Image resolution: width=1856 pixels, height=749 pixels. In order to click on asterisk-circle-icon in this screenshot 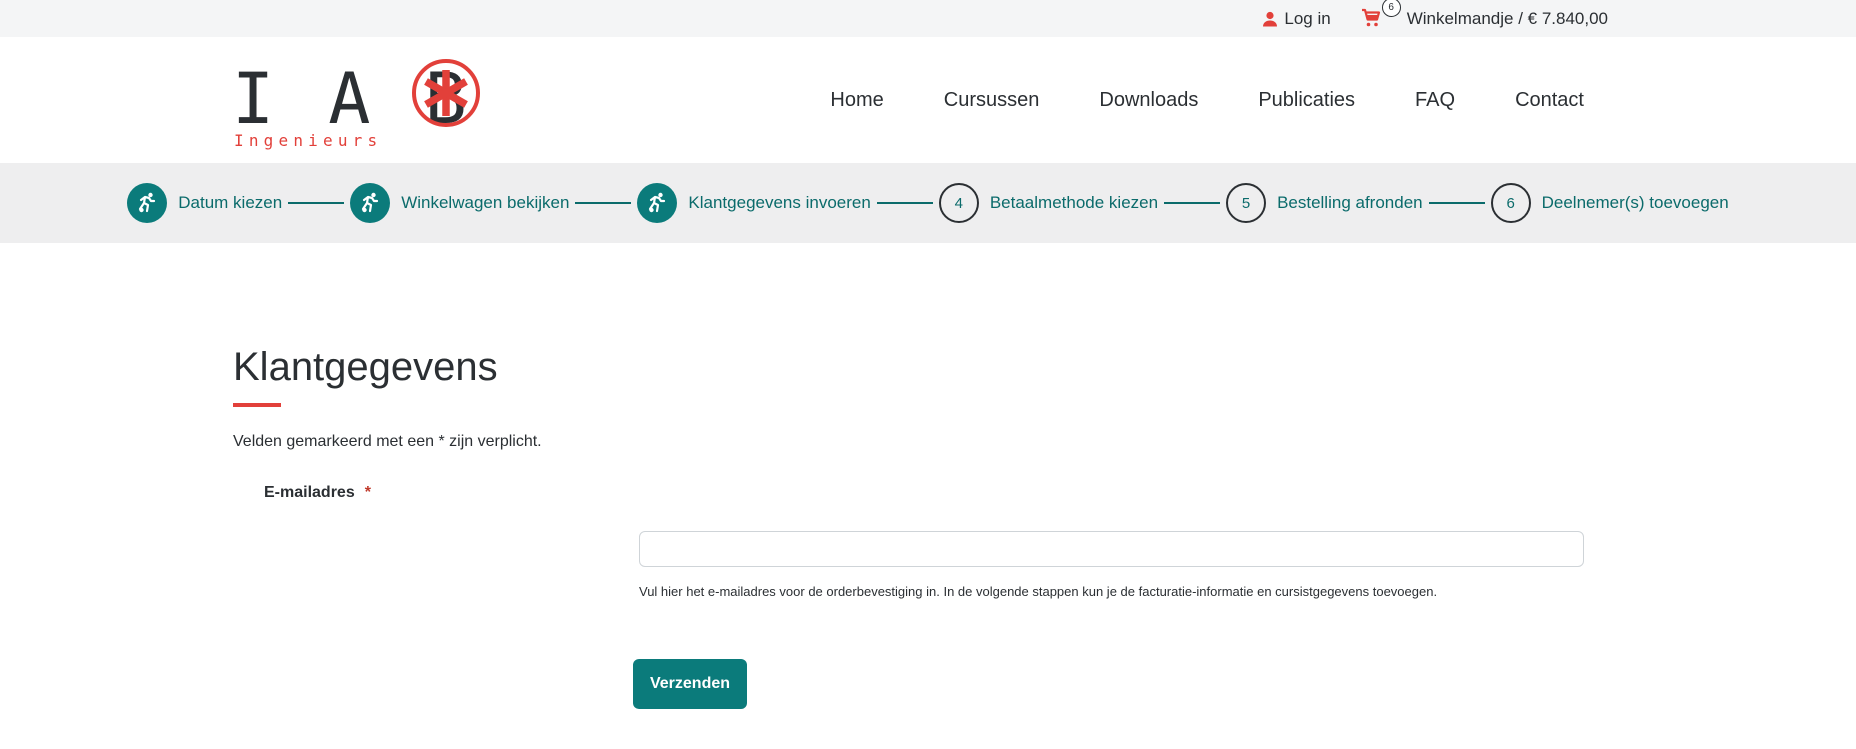, I will do `click(446, 95)`.